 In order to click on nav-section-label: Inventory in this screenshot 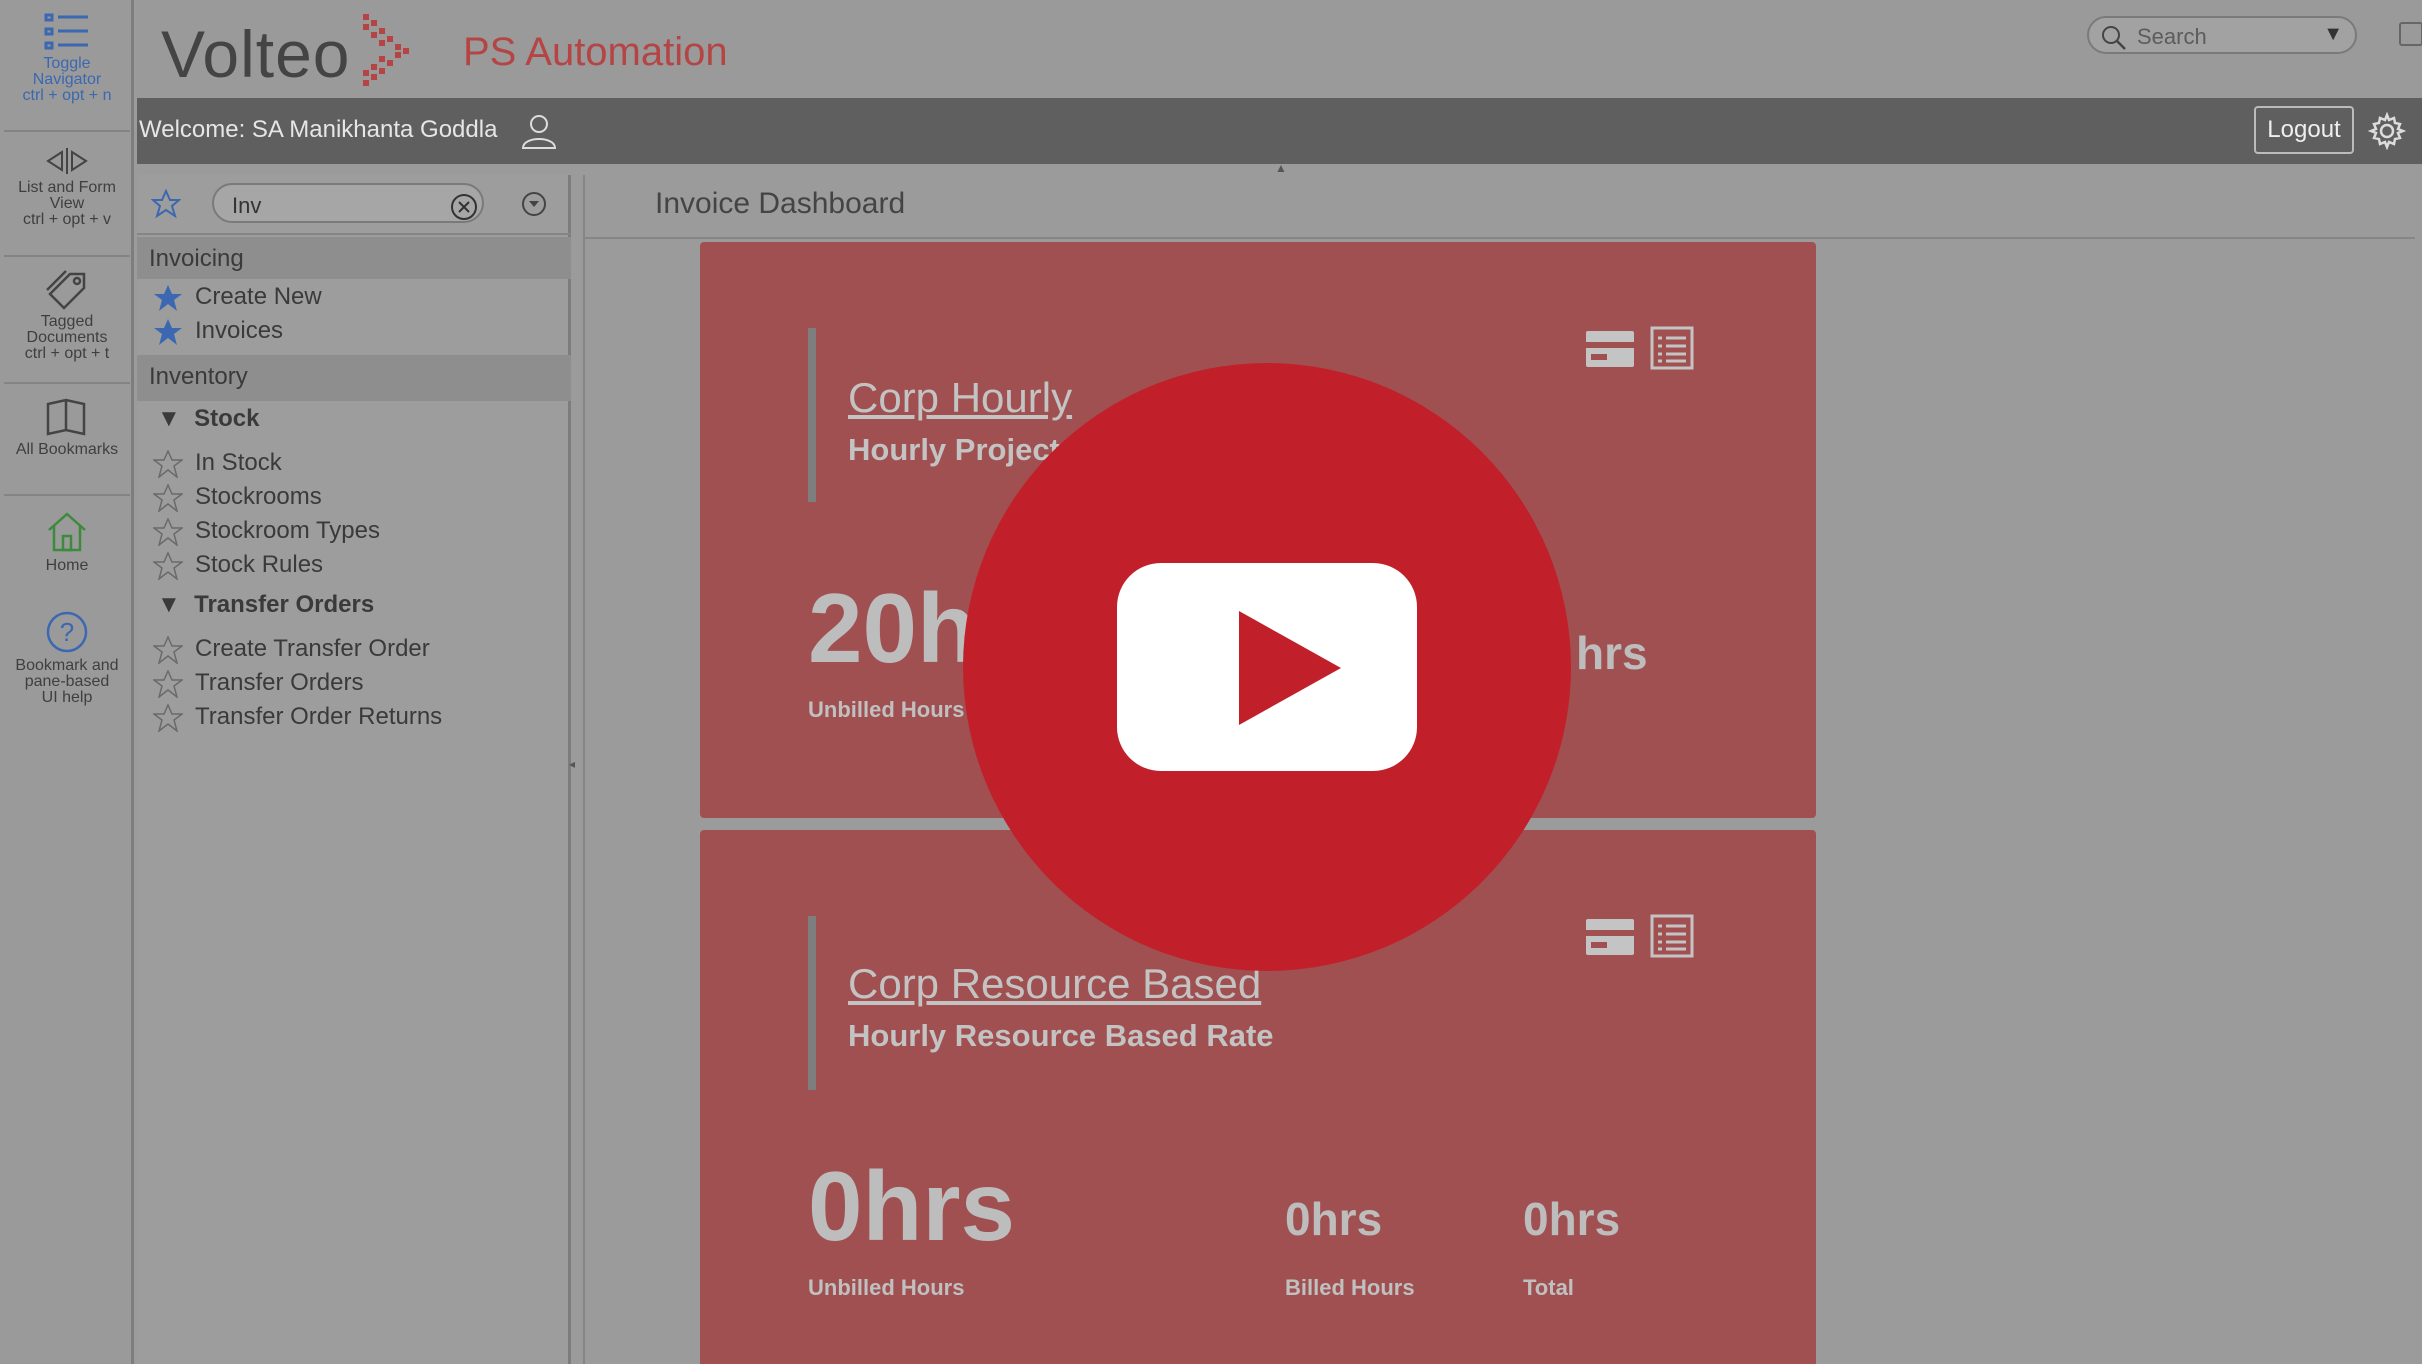, I will do `click(198, 376)`.